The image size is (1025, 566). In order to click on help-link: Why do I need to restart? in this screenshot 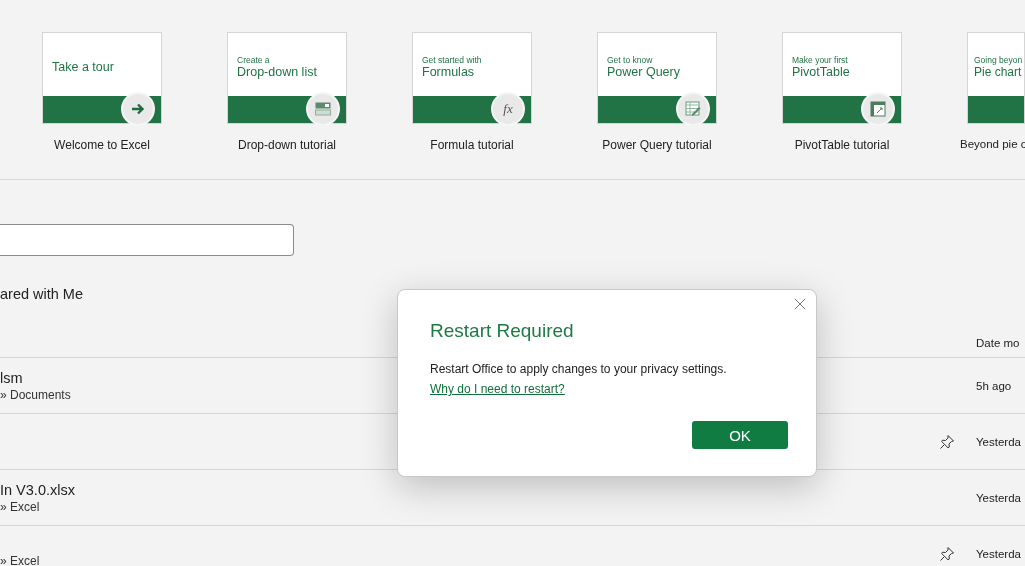, I will do `click(497, 389)`.